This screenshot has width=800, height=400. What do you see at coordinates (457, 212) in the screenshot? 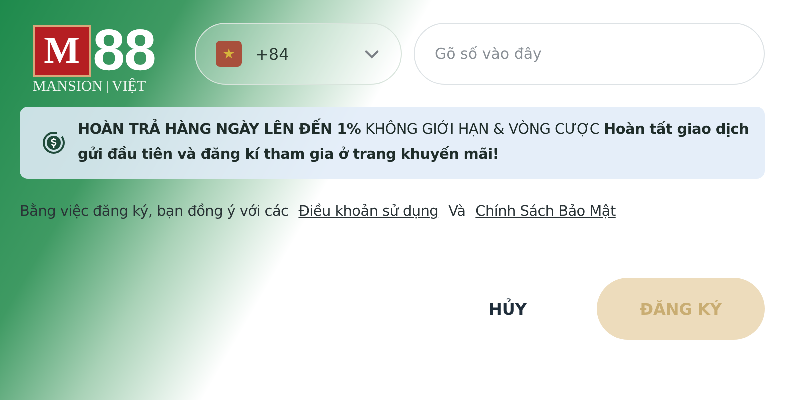
I see `joiner-text: Và` at bounding box center [457, 212].